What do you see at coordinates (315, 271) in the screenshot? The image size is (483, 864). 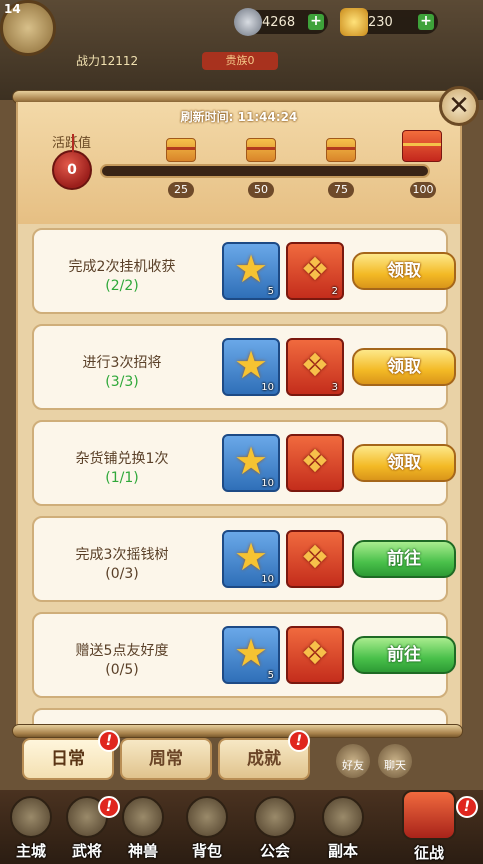 I see `reward-gift: ❖ 2` at bounding box center [315, 271].